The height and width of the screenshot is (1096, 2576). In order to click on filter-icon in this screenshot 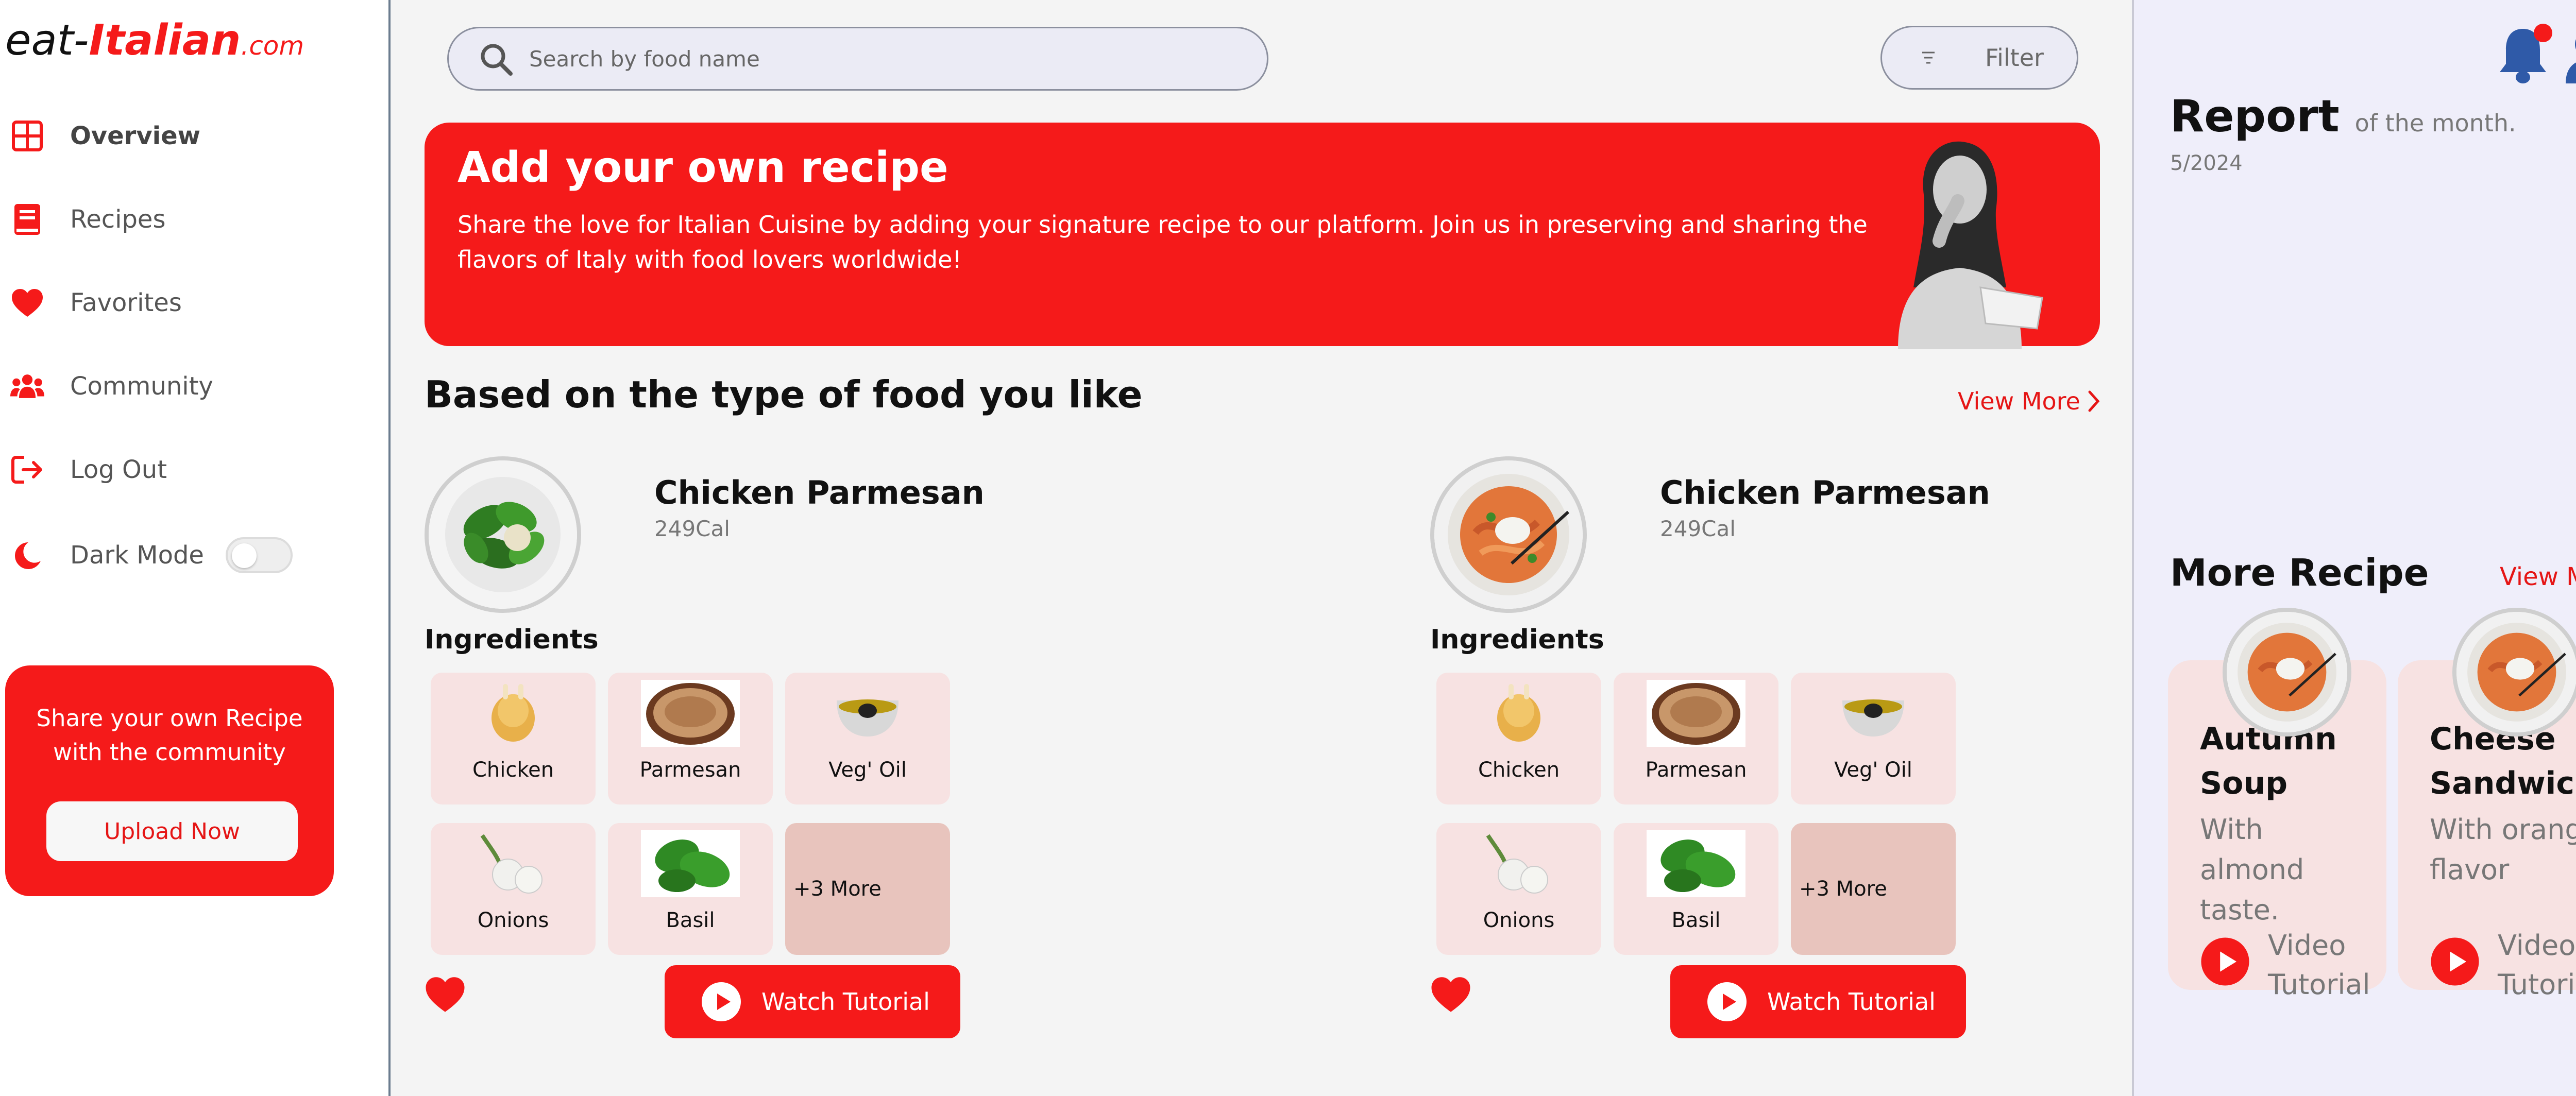, I will do `click(1928, 57)`.